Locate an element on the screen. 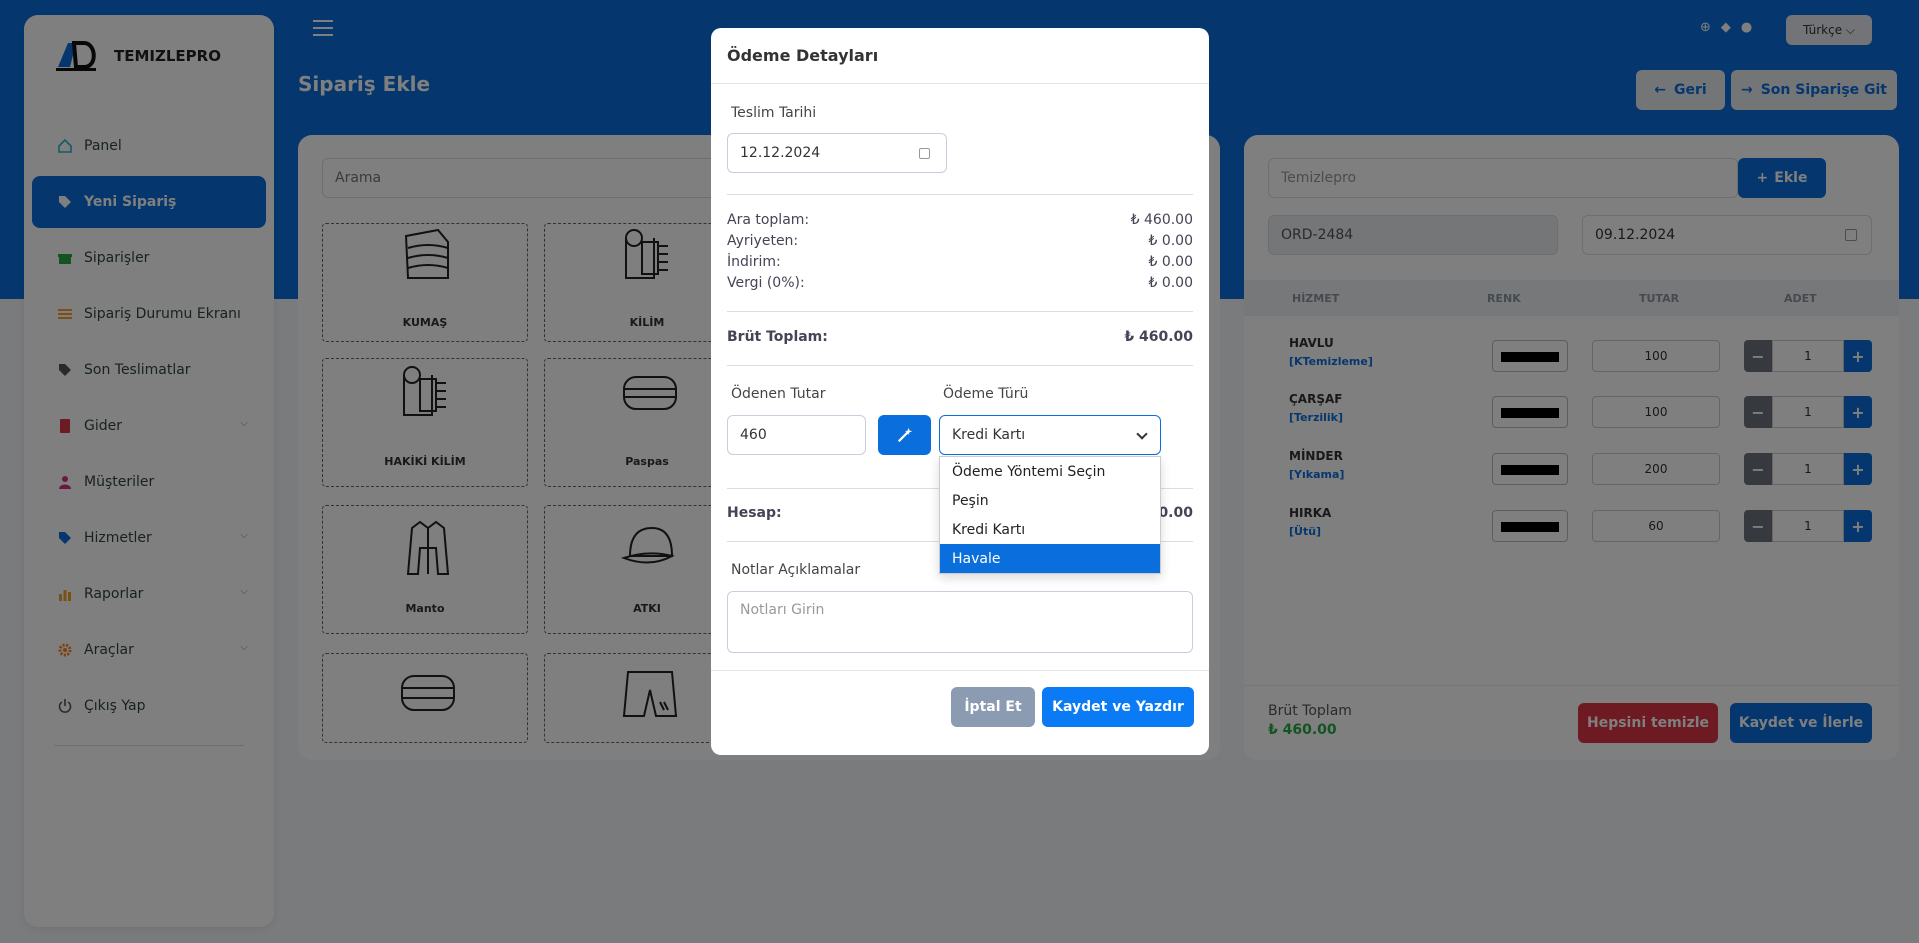 Image resolution: width=1919 pixels, height=943 pixels. gross-total-value: ₺ 460.00 is located at coordinates (1158, 337).